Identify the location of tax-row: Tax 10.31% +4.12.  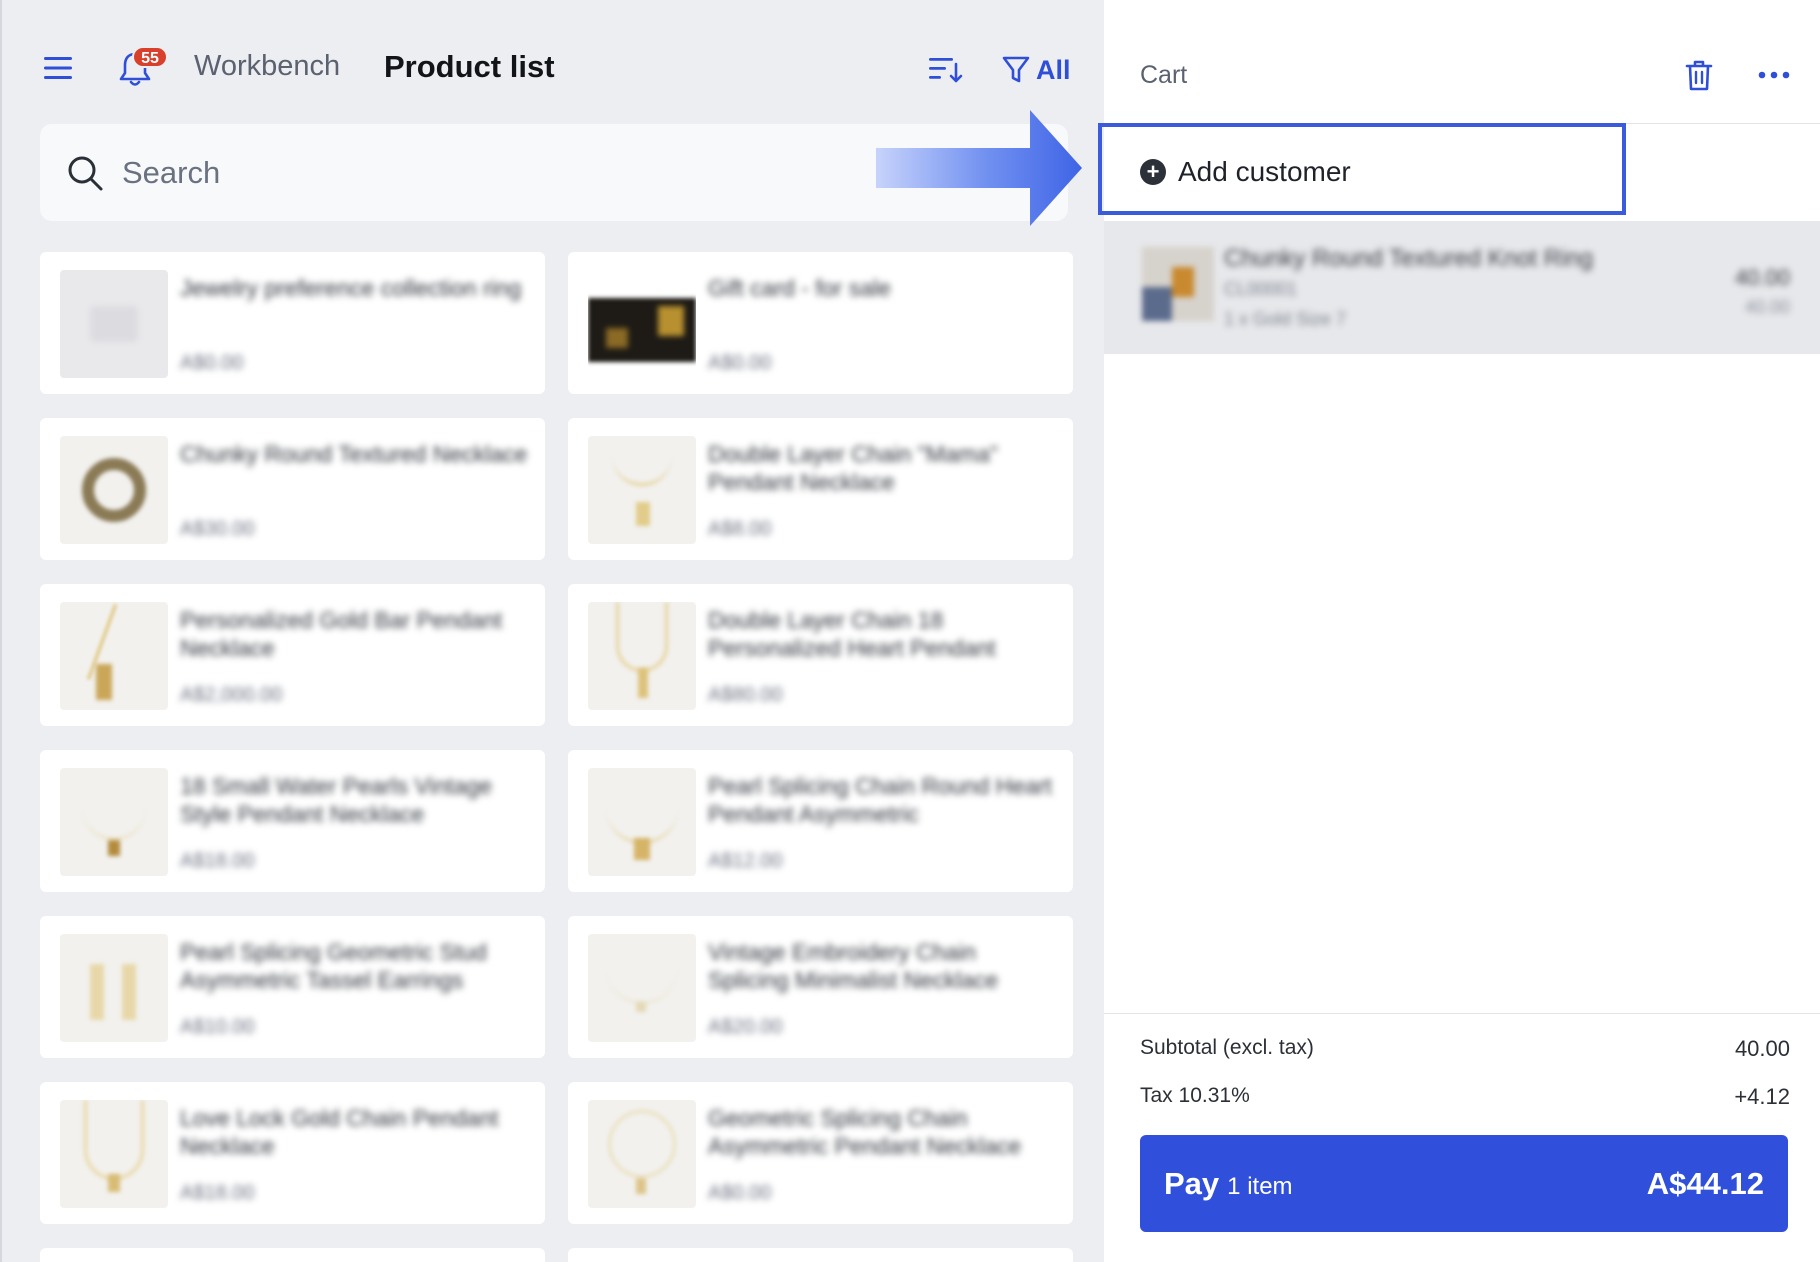
(1465, 1097).